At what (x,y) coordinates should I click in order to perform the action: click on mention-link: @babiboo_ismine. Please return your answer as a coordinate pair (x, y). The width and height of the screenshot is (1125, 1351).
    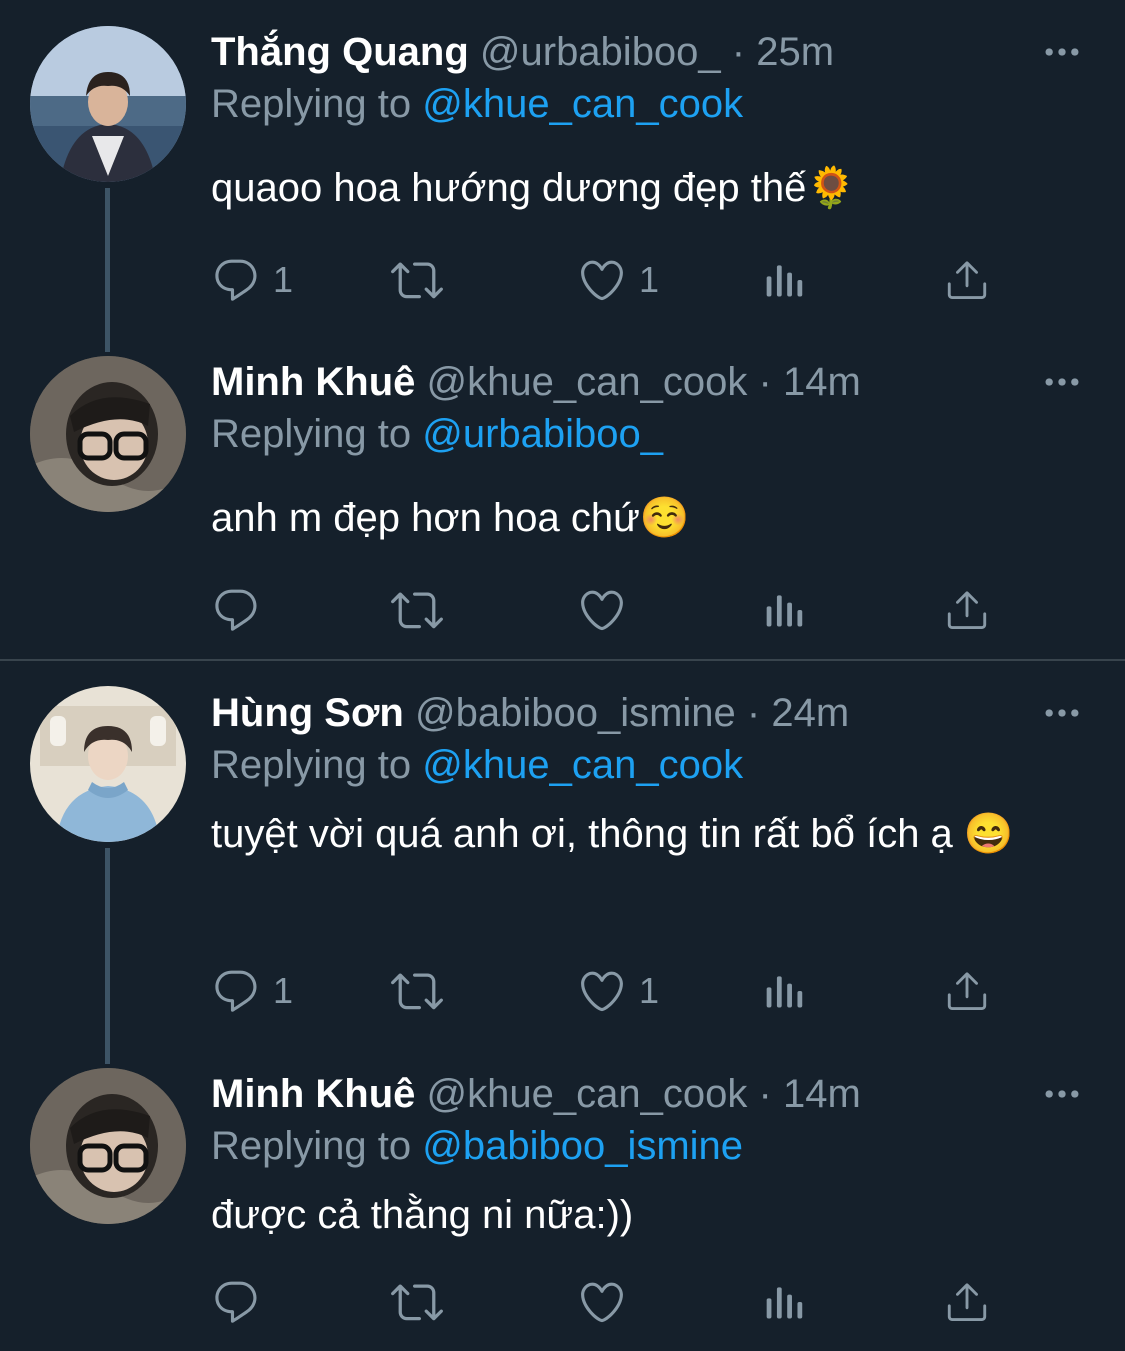
    Looking at the image, I should click on (582, 1146).